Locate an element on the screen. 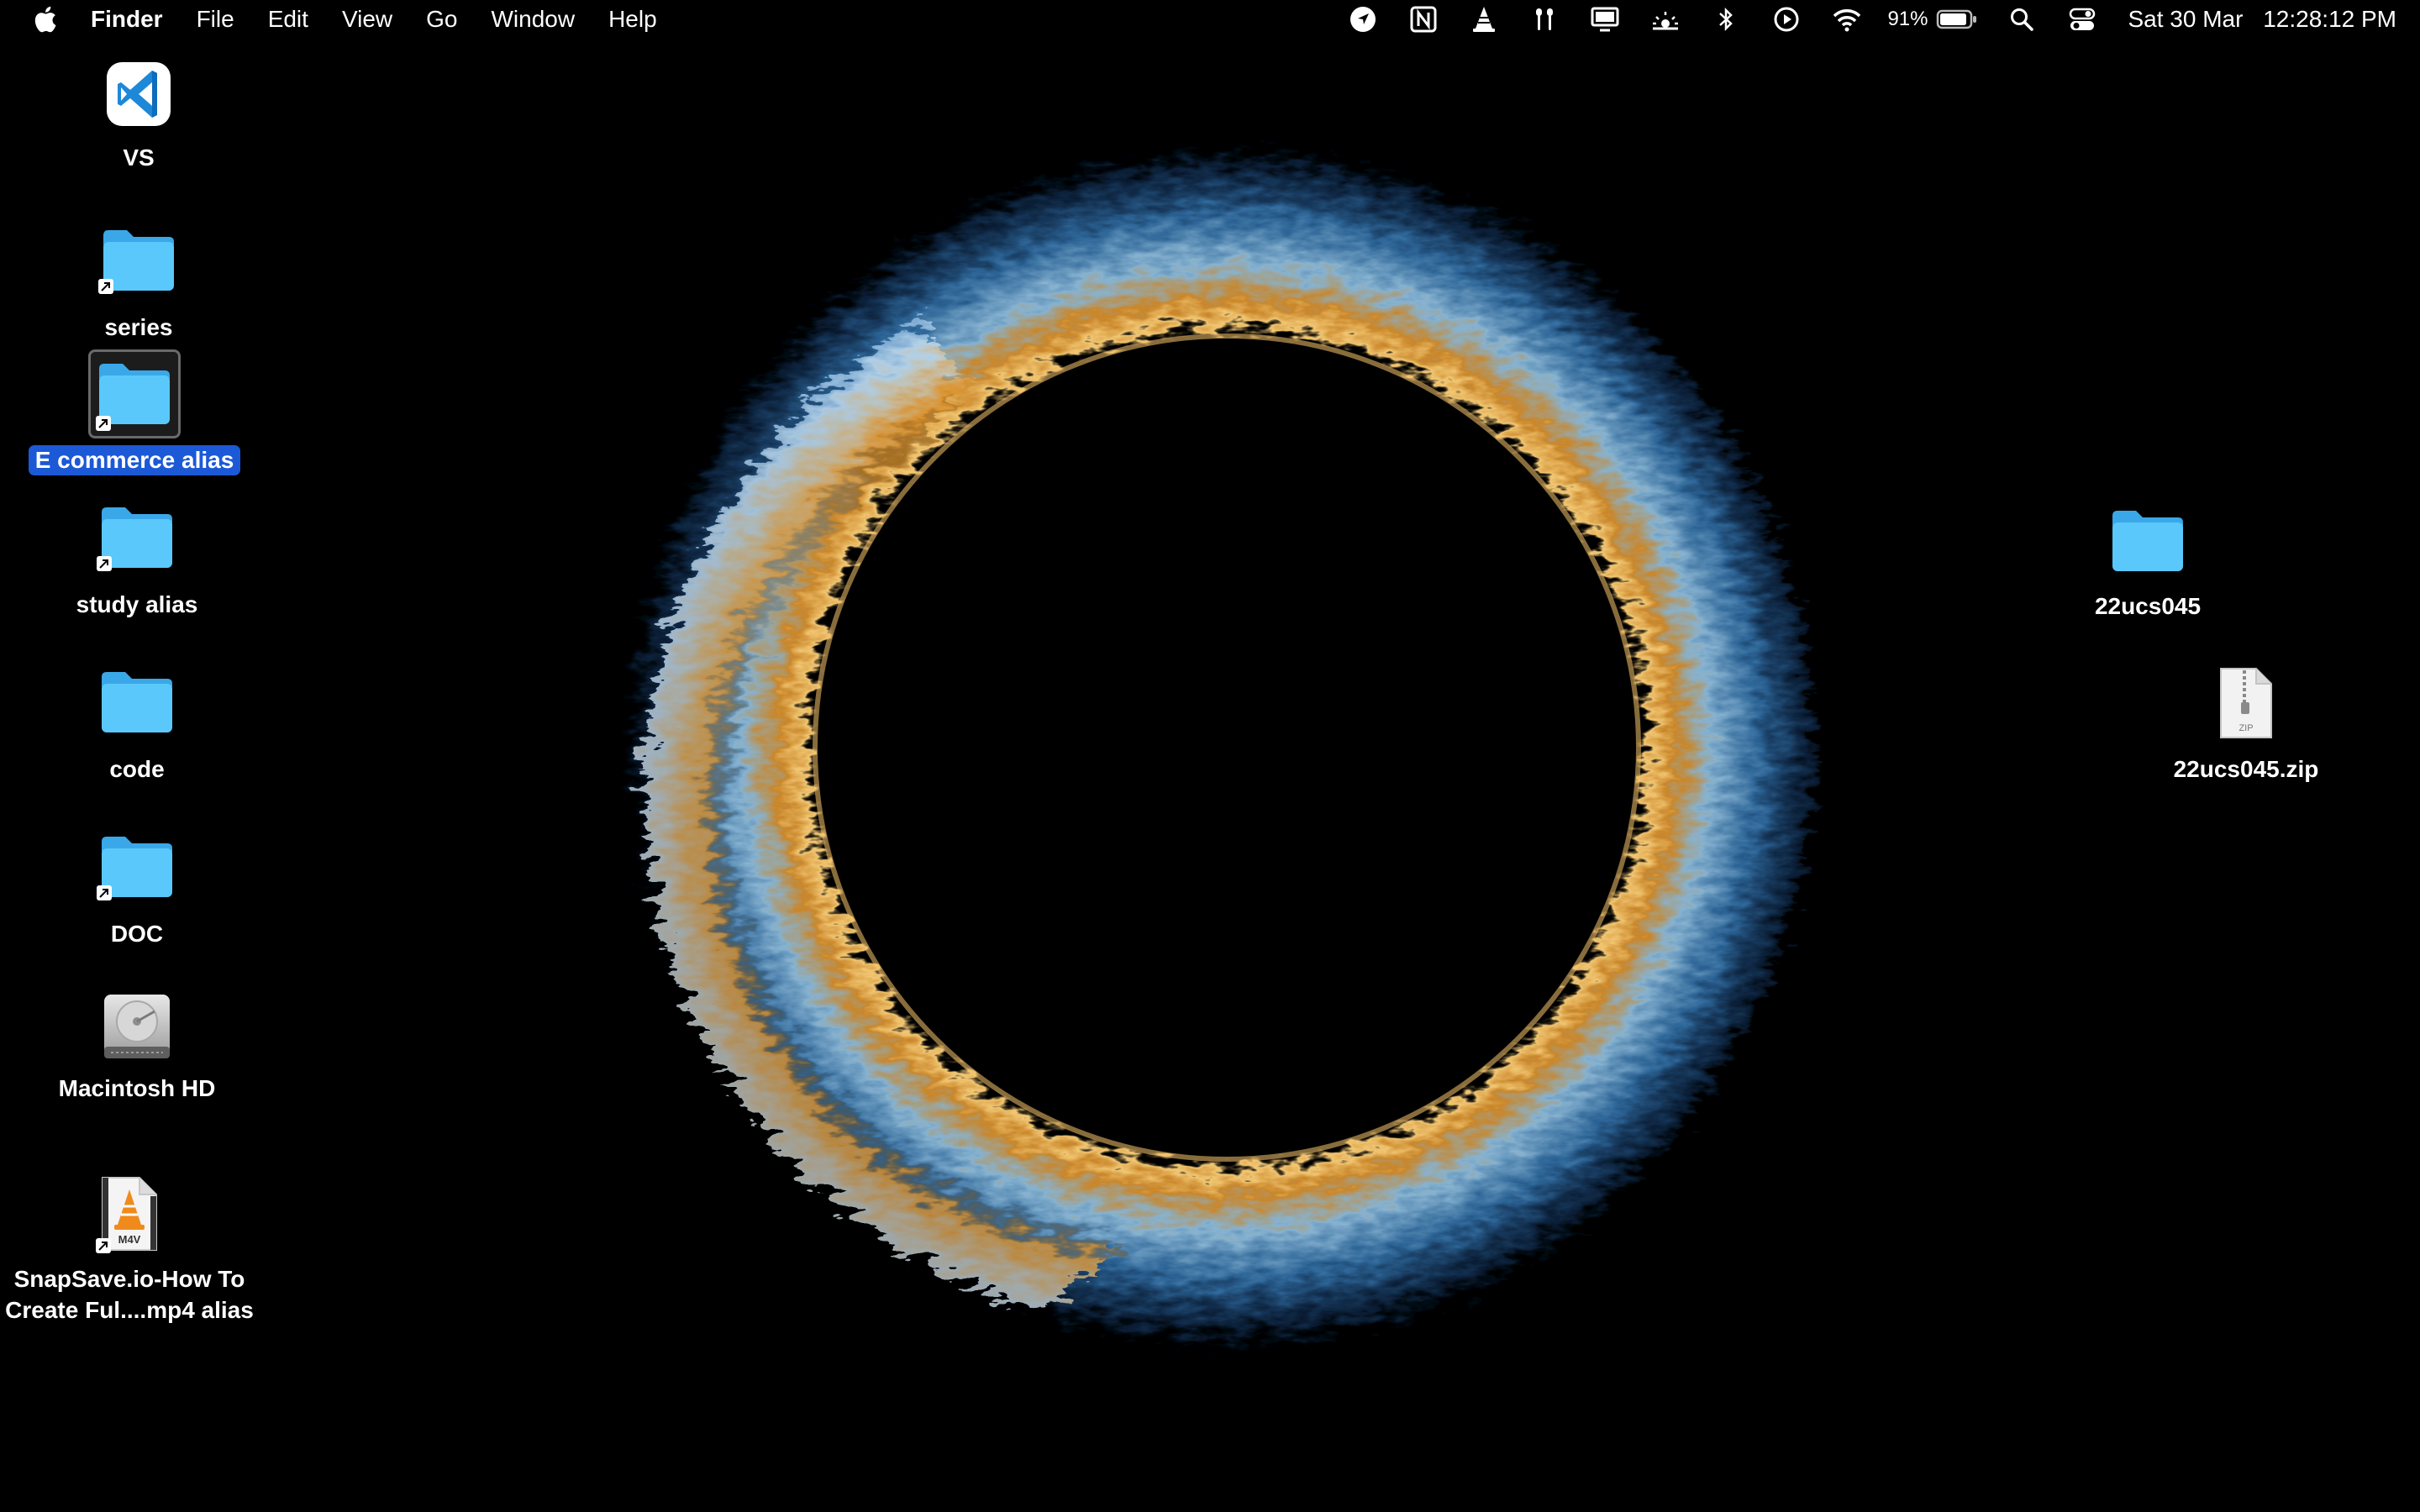 This screenshot has width=2420, height=1512. menu-edit: Edit is located at coordinates (288, 19).